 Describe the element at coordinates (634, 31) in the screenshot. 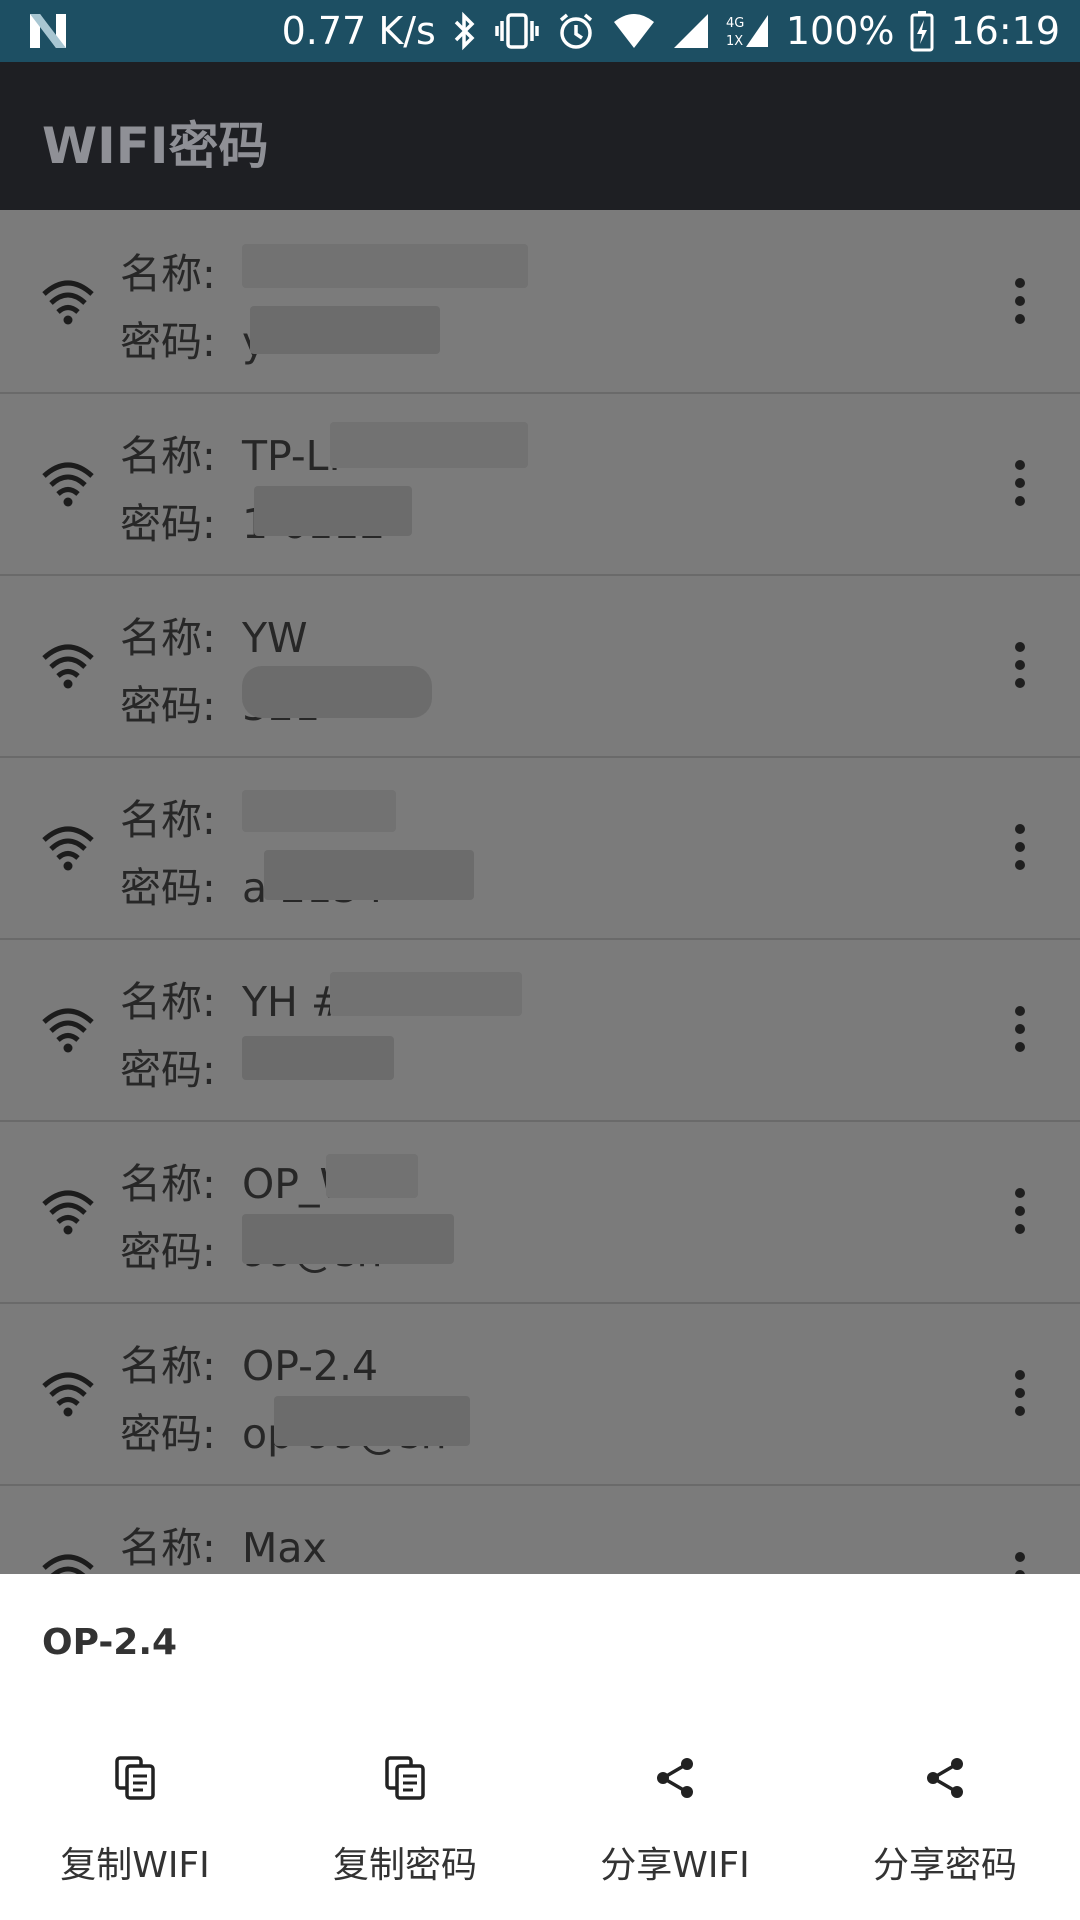

I see `wifi-status-icon` at that location.